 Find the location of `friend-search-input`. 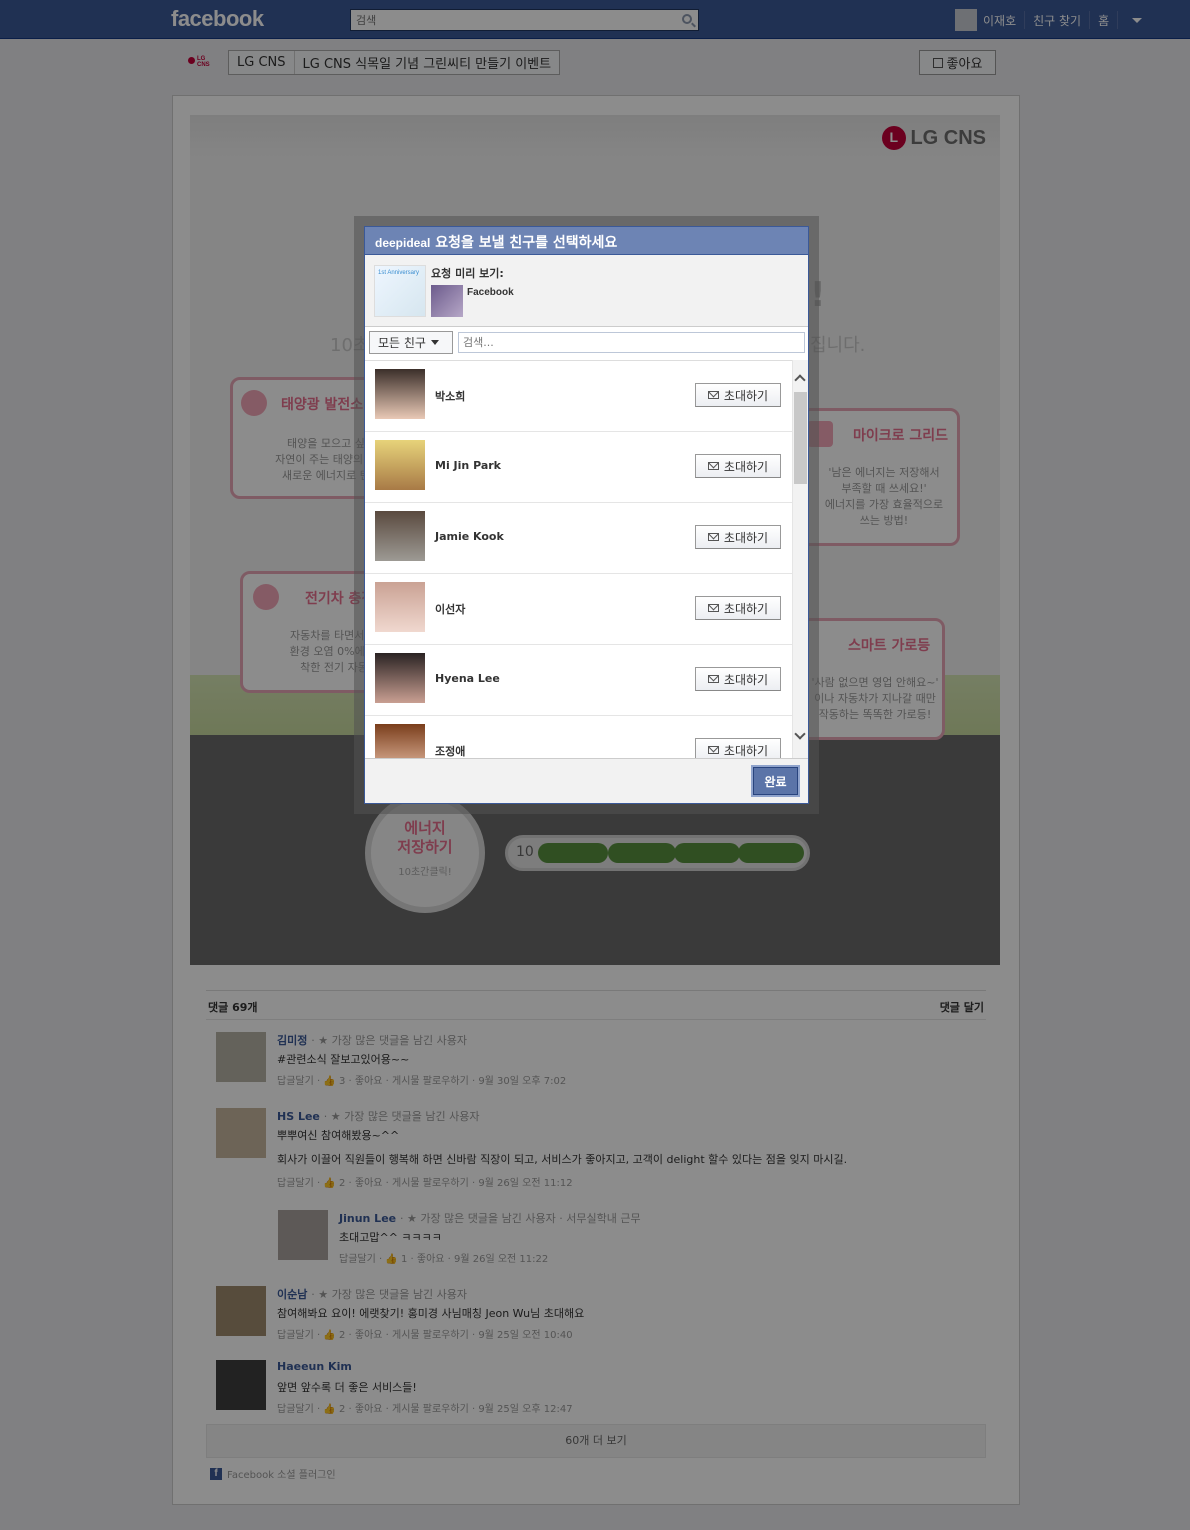

friend-search-input is located at coordinates (631, 342).